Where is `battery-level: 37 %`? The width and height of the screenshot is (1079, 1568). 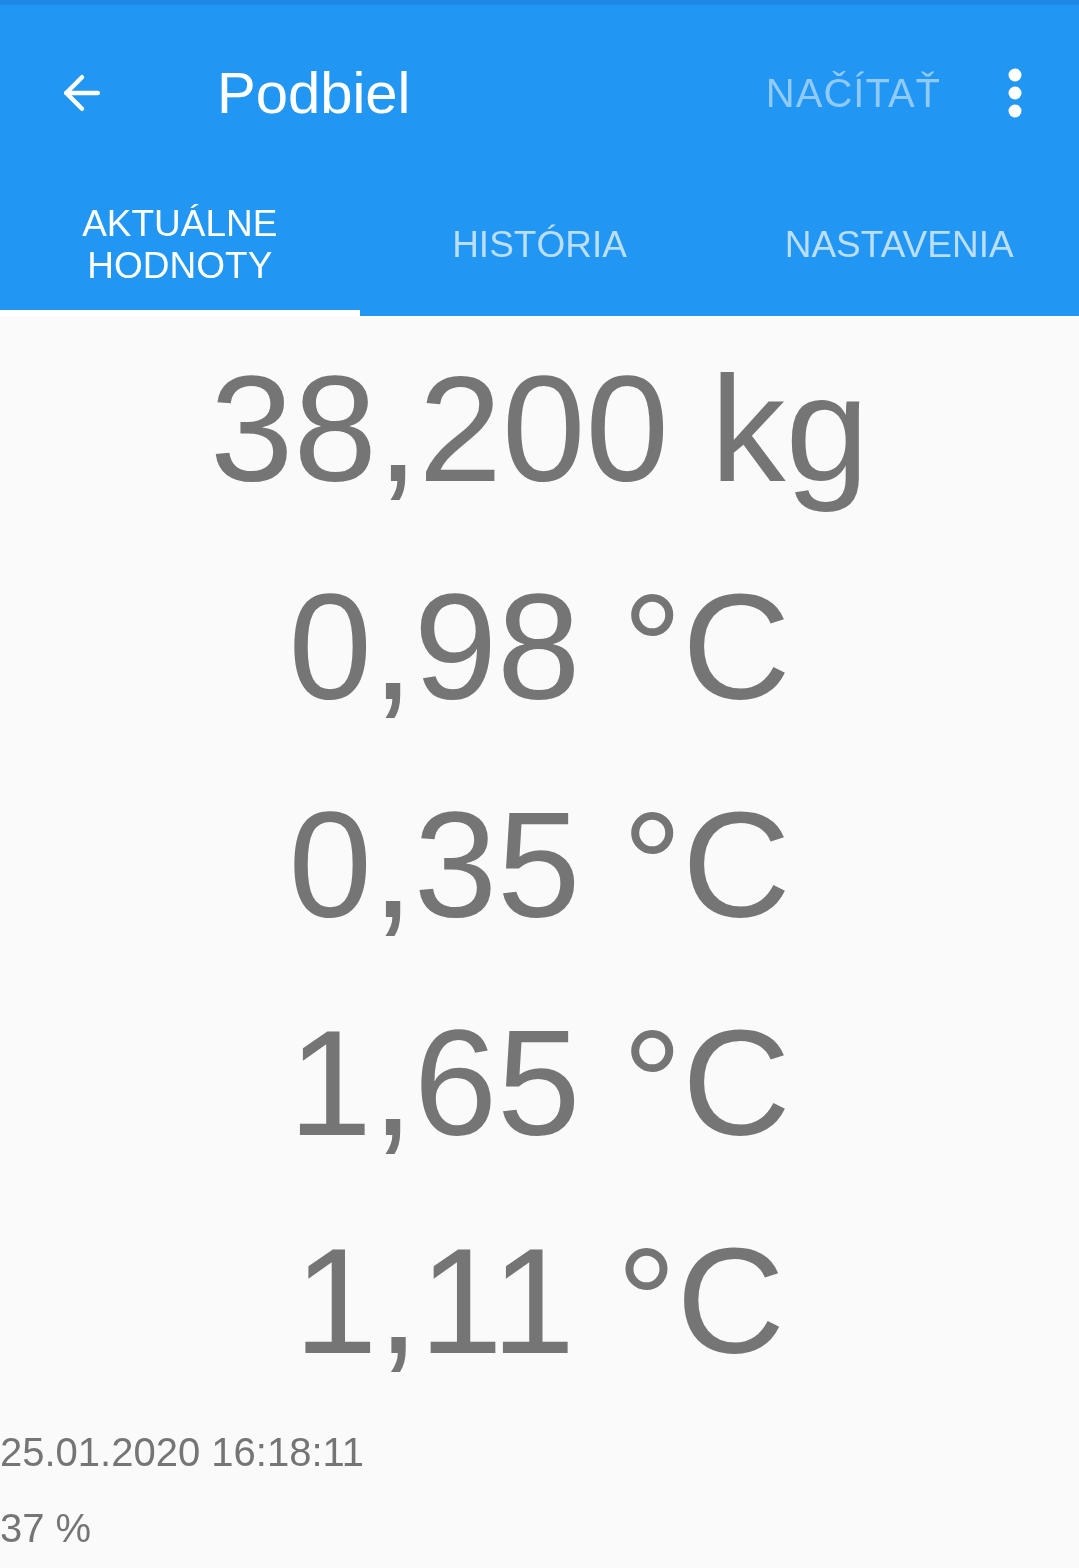 battery-level: 37 % is located at coordinates (46, 1528).